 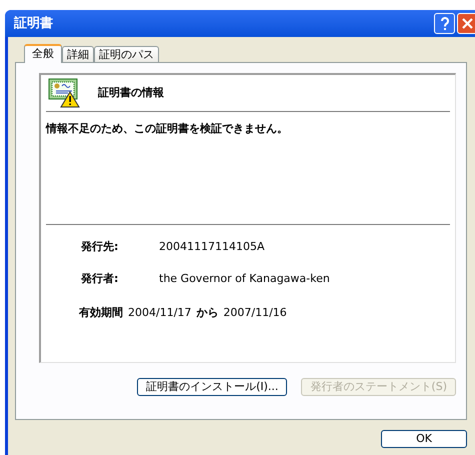 I want to click on validity-label: 有効期間, so click(x=101, y=312).